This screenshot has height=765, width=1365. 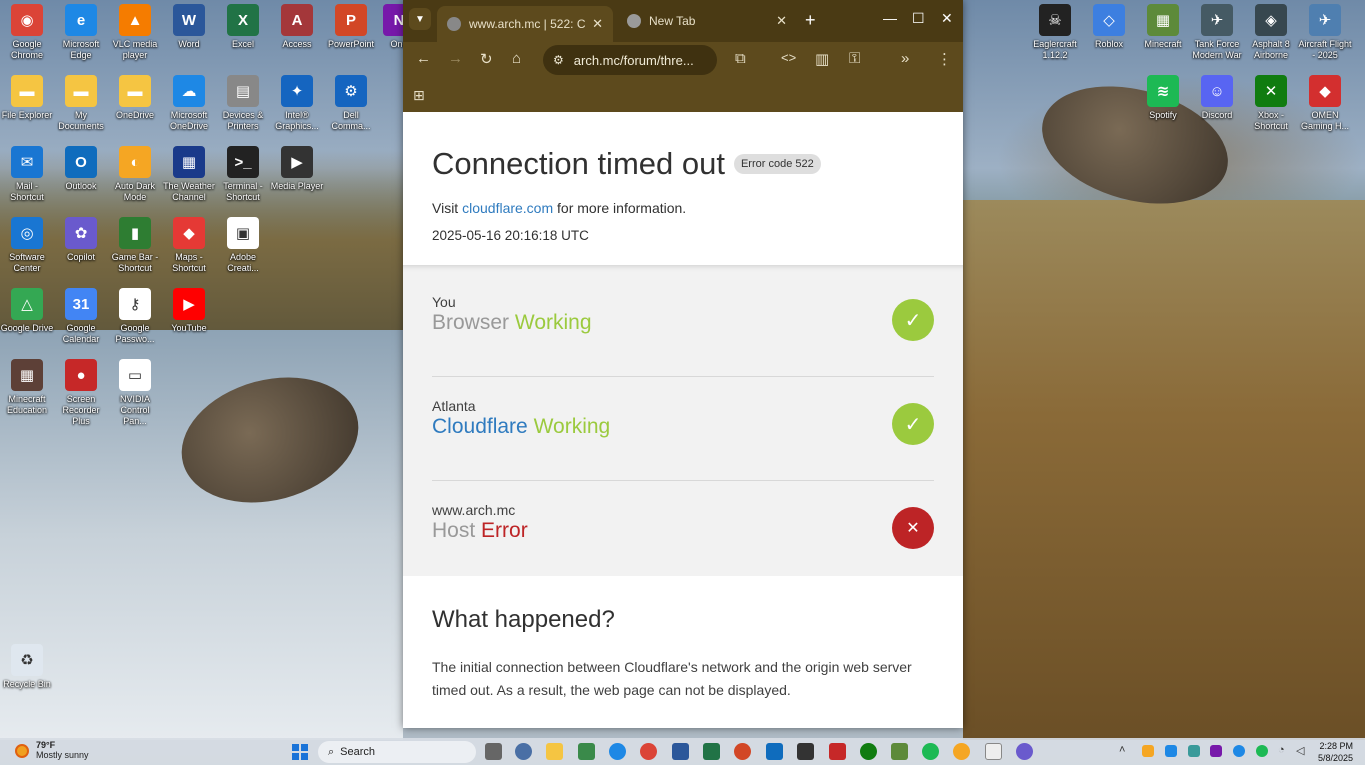 What do you see at coordinates (1163, 25) in the screenshot?
I see `desktop-icon-minecraft: ▦ Minecraft` at bounding box center [1163, 25].